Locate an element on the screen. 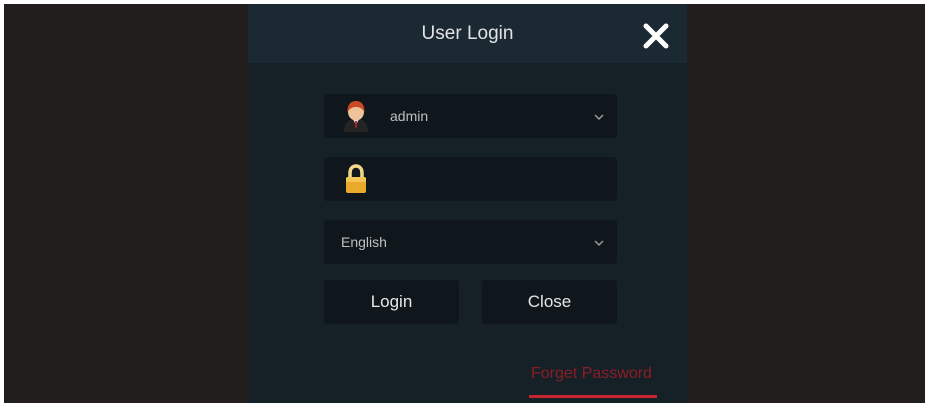 The height and width of the screenshot is (403, 930). password-field is located at coordinates (470, 179).